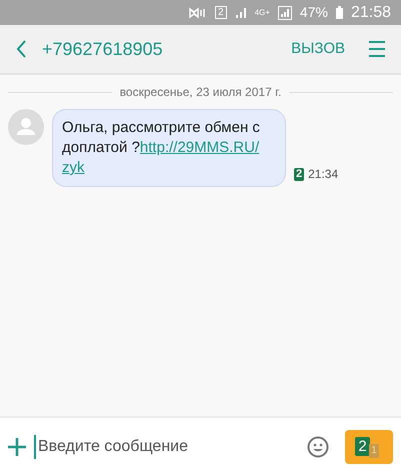  I want to click on send-button: 2 1, so click(369, 447).